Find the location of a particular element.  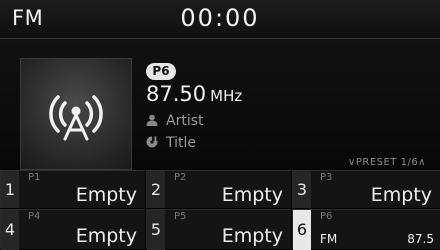

person-icon is located at coordinates (152, 120).